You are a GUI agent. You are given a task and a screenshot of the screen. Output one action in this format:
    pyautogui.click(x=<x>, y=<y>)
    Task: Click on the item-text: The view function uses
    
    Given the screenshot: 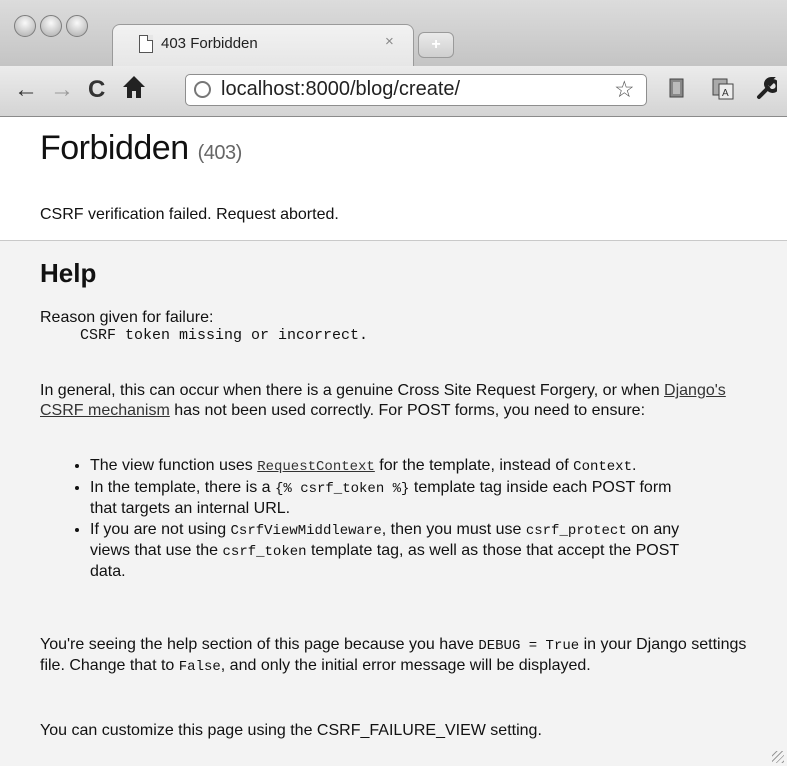 What is the action you would take?
    pyautogui.click(x=174, y=465)
    